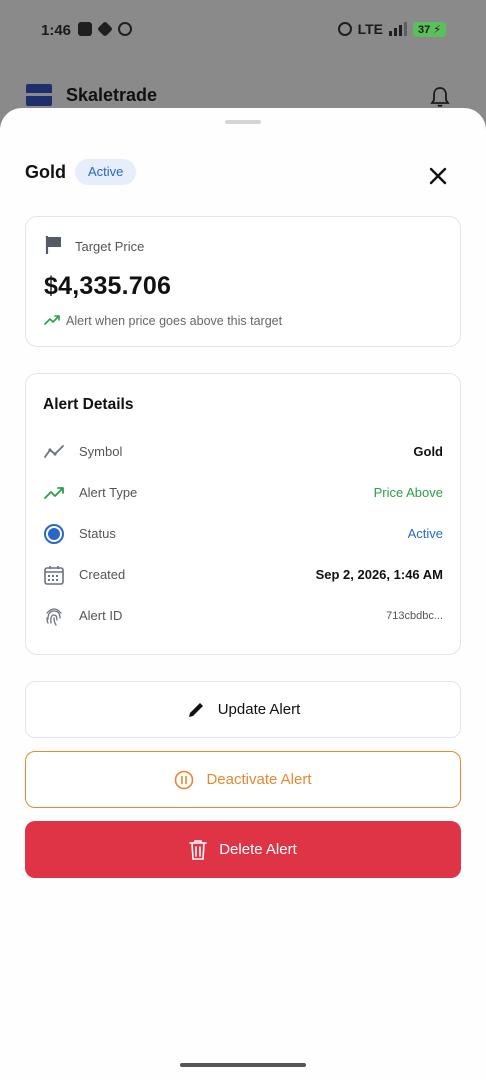 The height and width of the screenshot is (1080, 486). I want to click on status-bar: 1:46 LTE 37 ⚡, so click(243, 30).